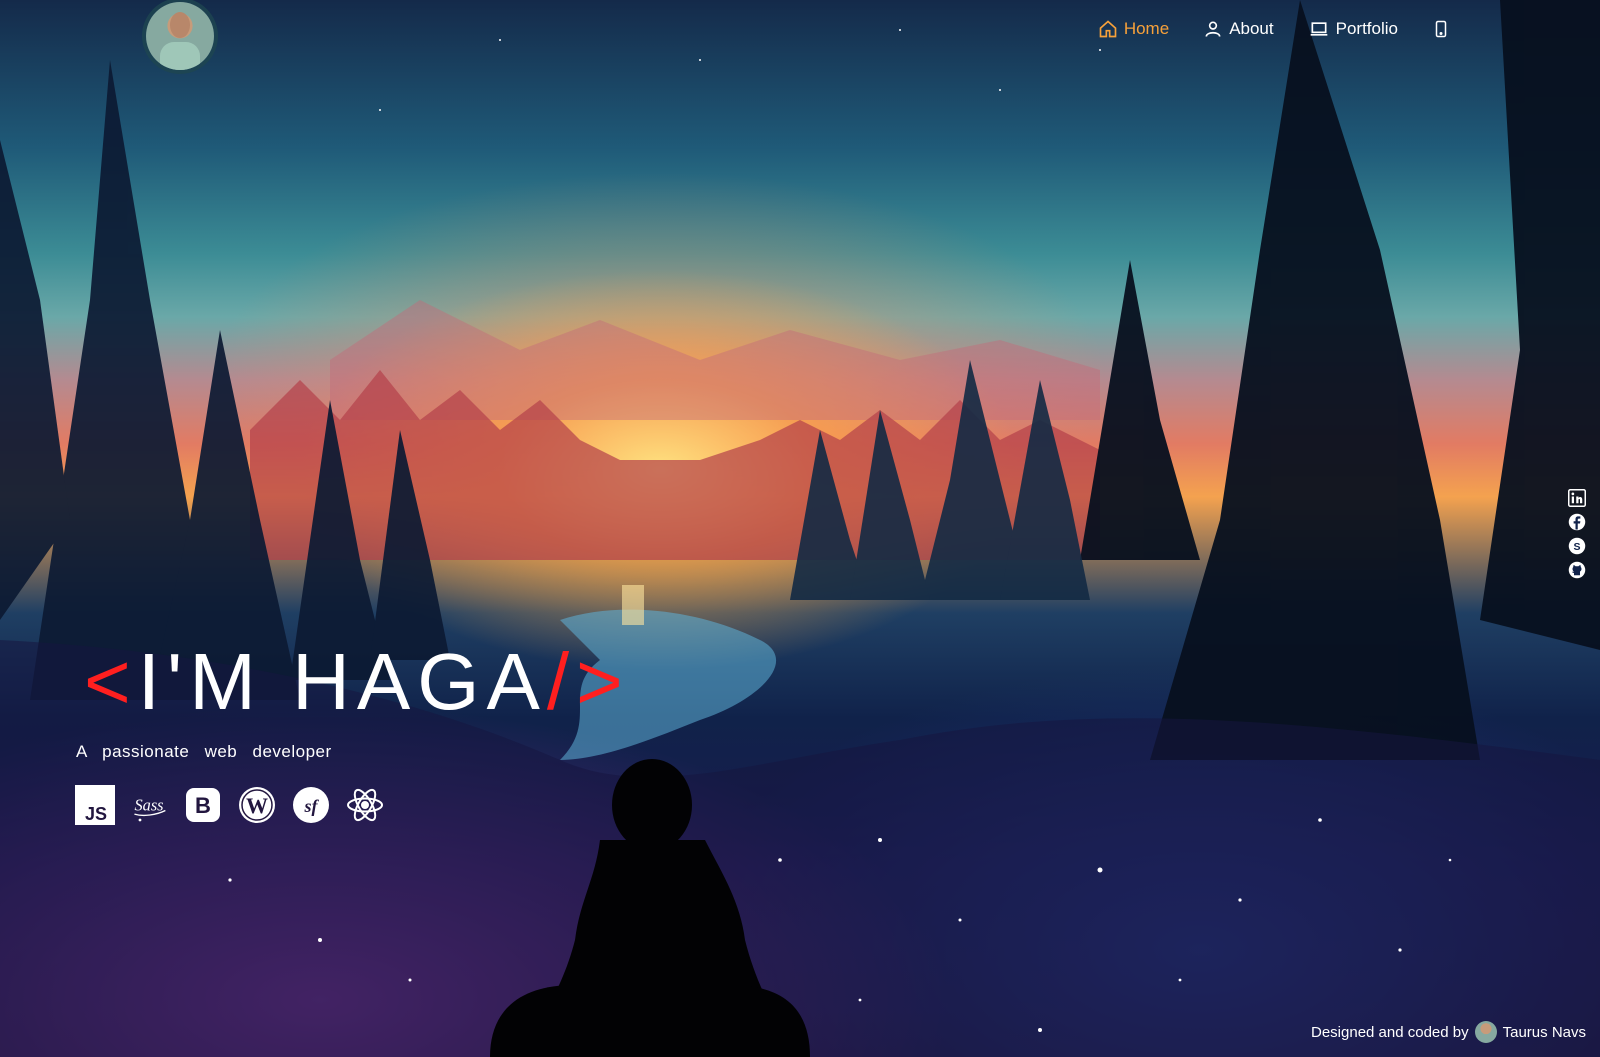 This screenshot has height=1057, width=1600. What do you see at coordinates (1390, 1032) in the screenshot?
I see `credit-text: Designed and coded by` at bounding box center [1390, 1032].